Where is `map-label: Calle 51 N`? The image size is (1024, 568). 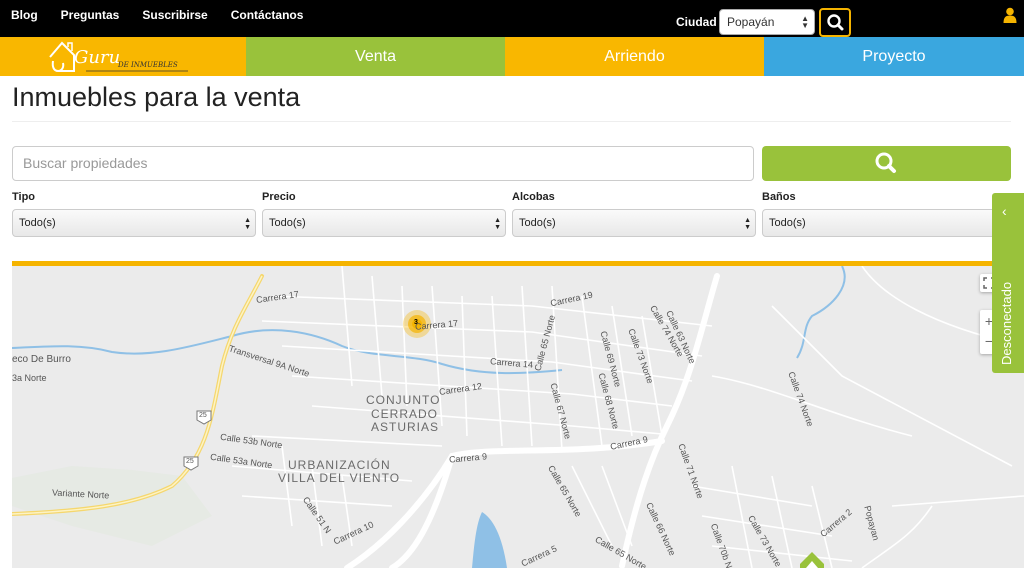
map-label: Calle 51 N is located at coordinates (317, 515).